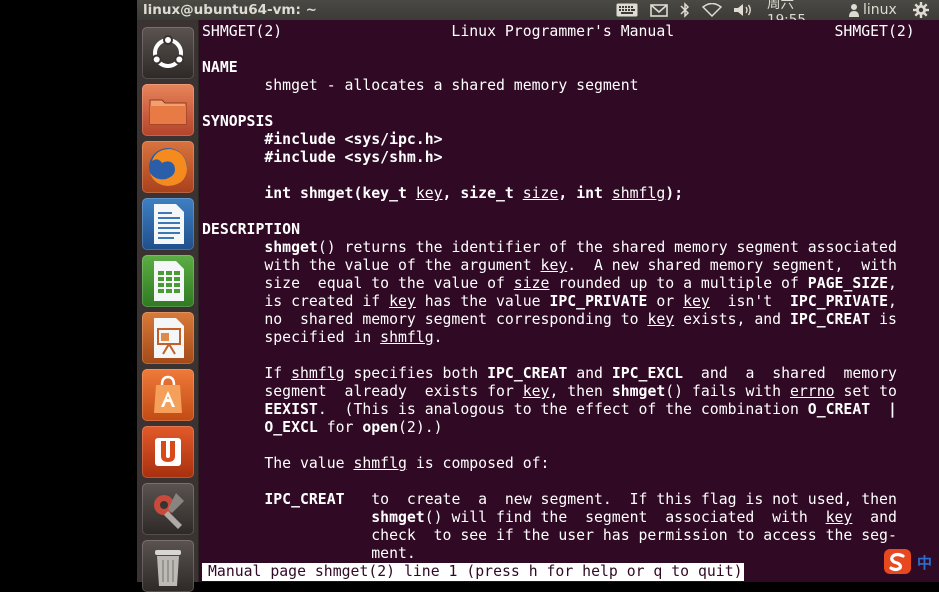 The height and width of the screenshot is (592, 939). What do you see at coordinates (580, 391) in the screenshot?
I see `man-text: , then` at bounding box center [580, 391].